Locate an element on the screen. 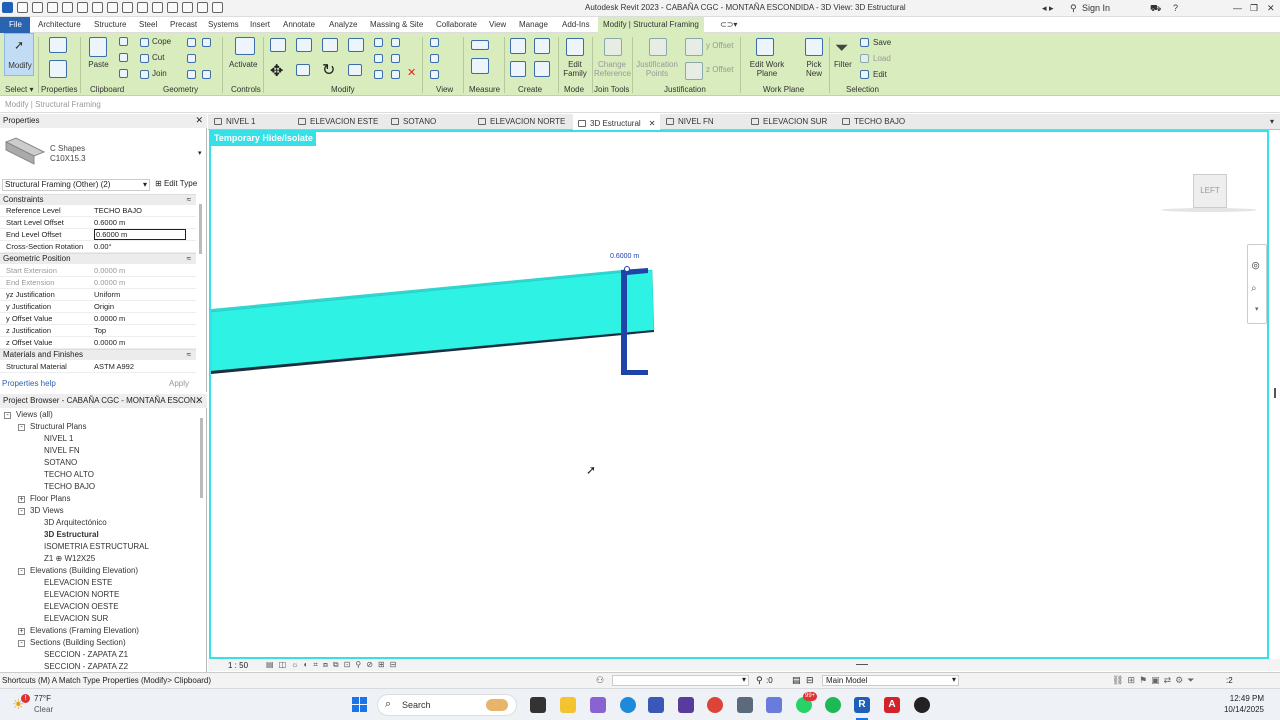 Image resolution: width=1280 pixels, height=720 pixels. paste-button: Paste is located at coordinates (98, 64).